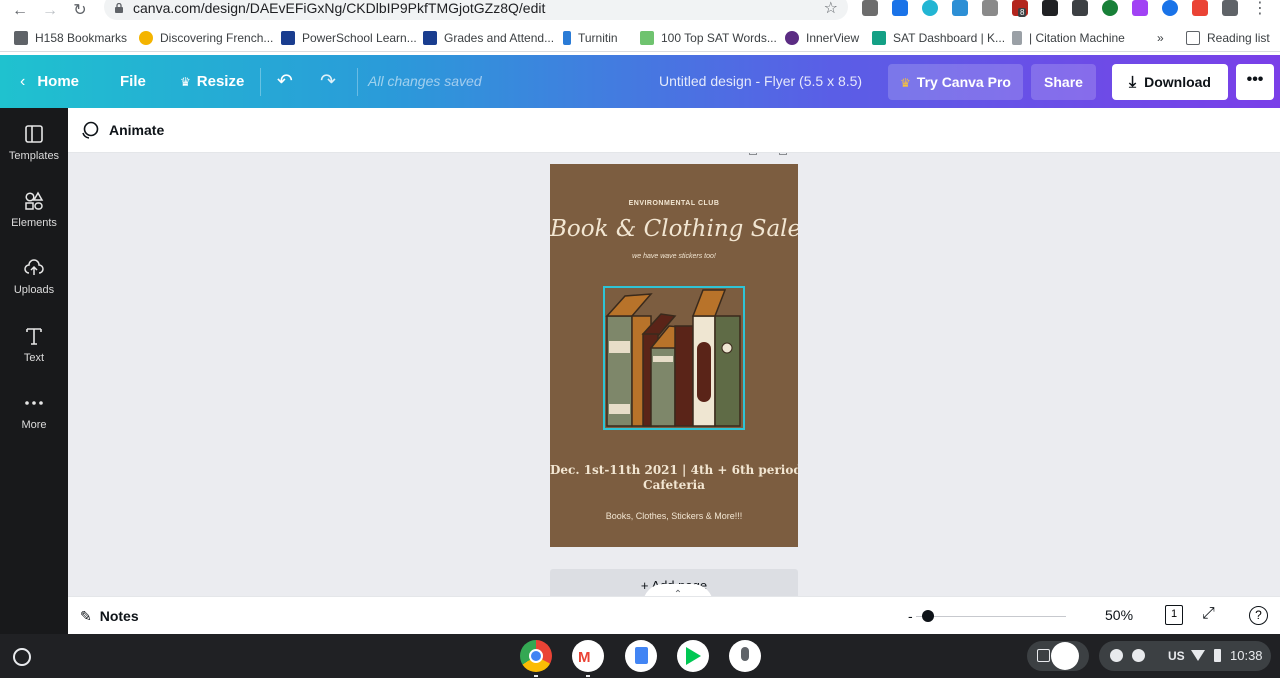 This screenshot has height=678, width=1280. Describe the element at coordinates (1119, 615) in the screenshot. I see `zoom-percent: 50%` at that location.